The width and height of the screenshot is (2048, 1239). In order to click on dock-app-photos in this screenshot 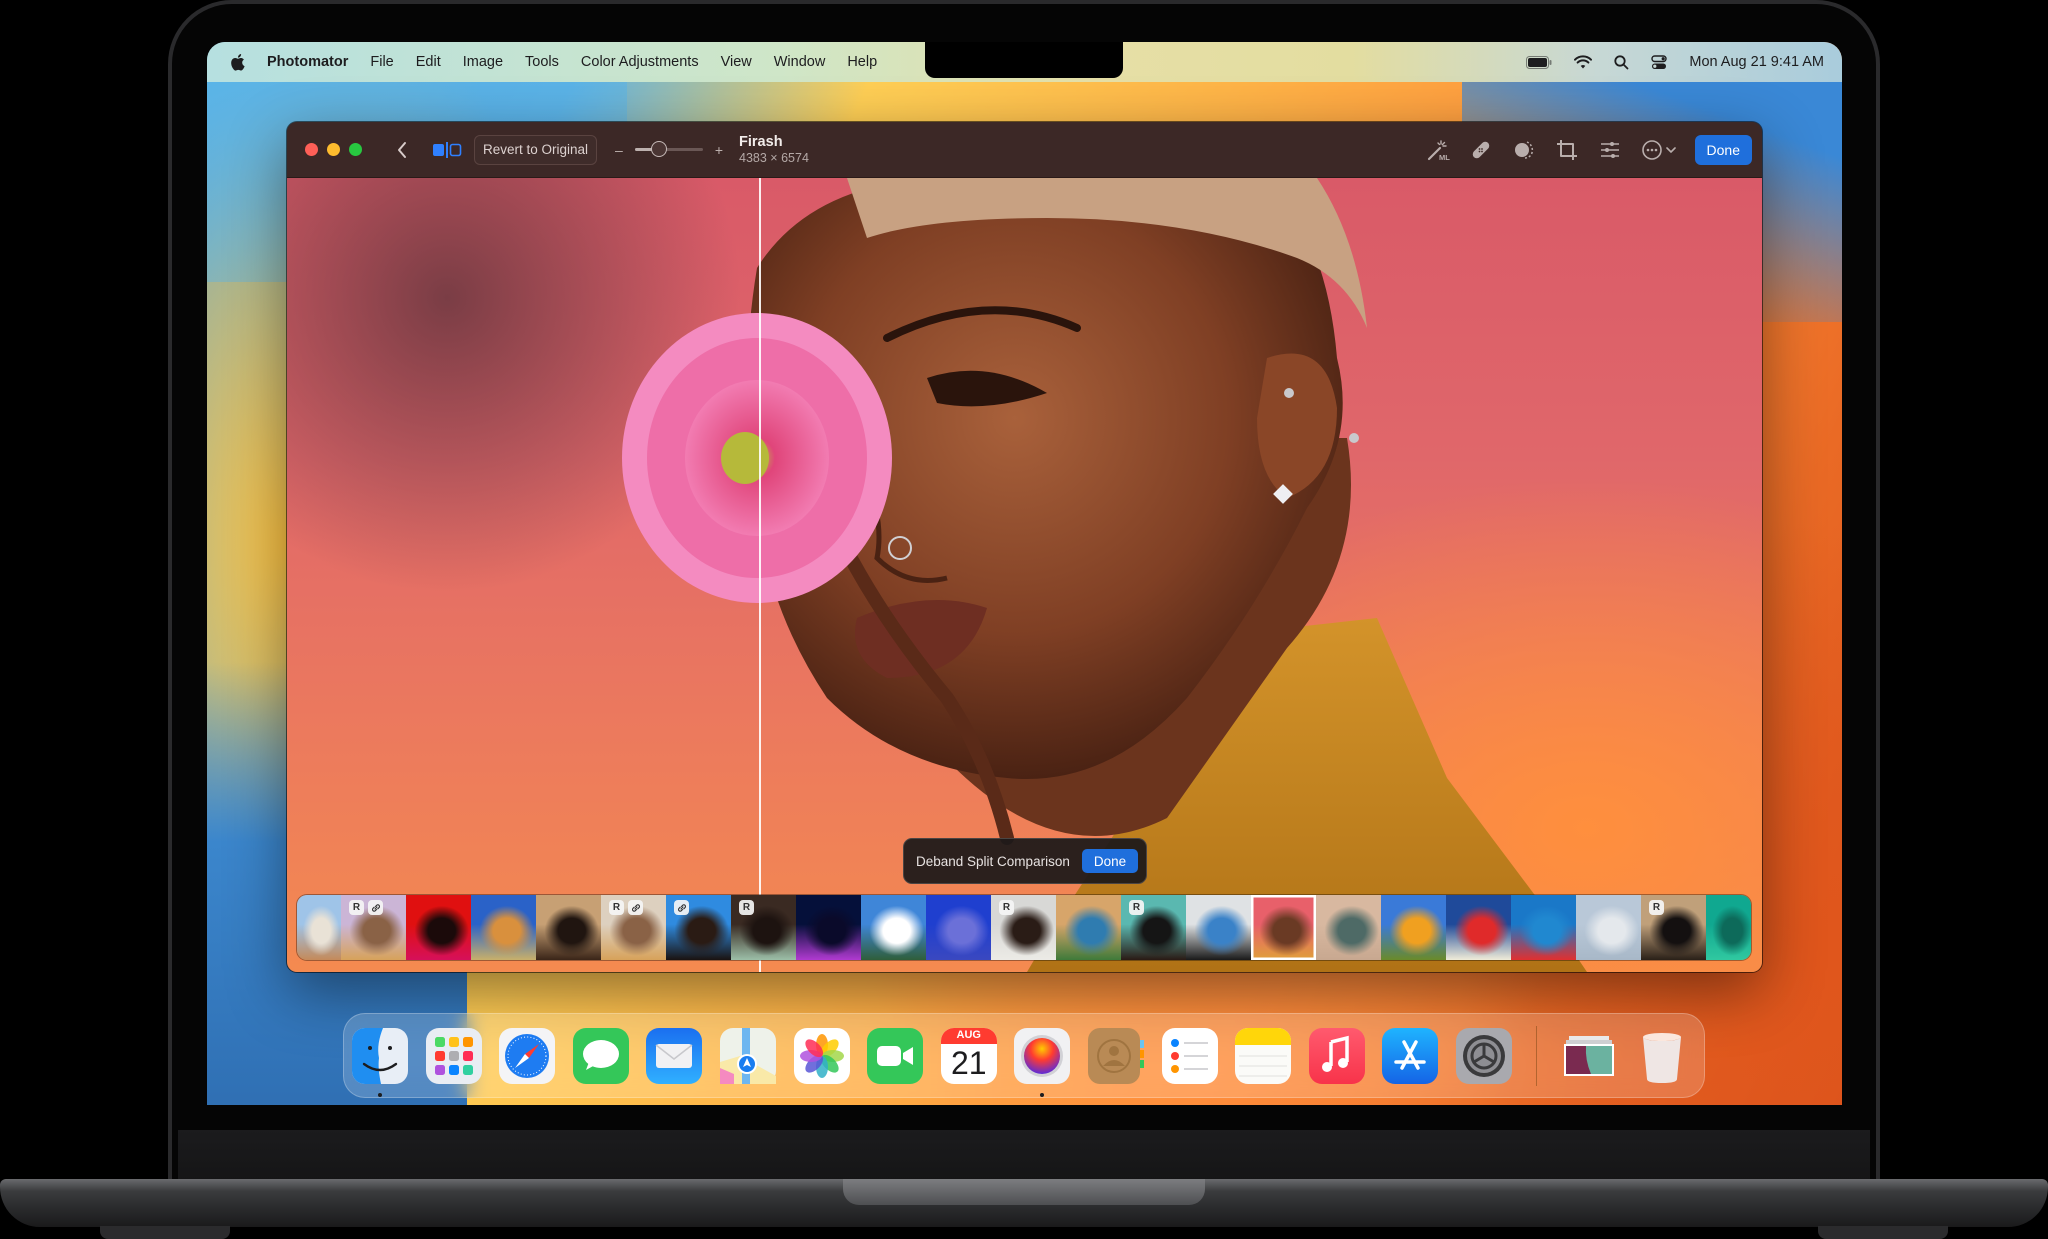, I will do `click(821, 1055)`.